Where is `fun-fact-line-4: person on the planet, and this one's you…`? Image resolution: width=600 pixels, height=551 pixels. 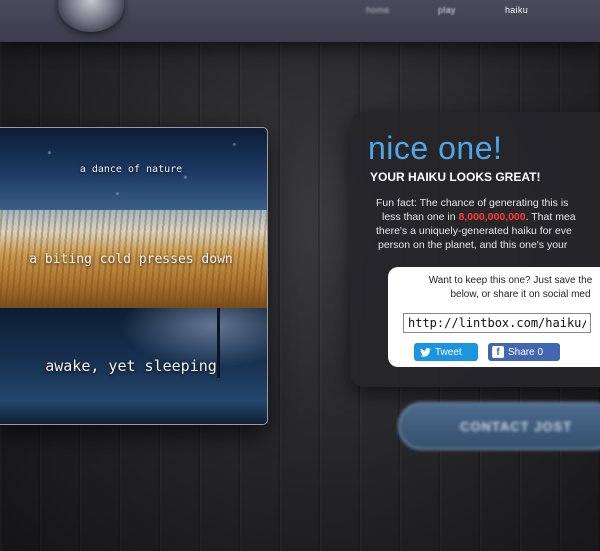 fun-fact-line-4: person on the planet, and this one's you… is located at coordinates (473, 245).